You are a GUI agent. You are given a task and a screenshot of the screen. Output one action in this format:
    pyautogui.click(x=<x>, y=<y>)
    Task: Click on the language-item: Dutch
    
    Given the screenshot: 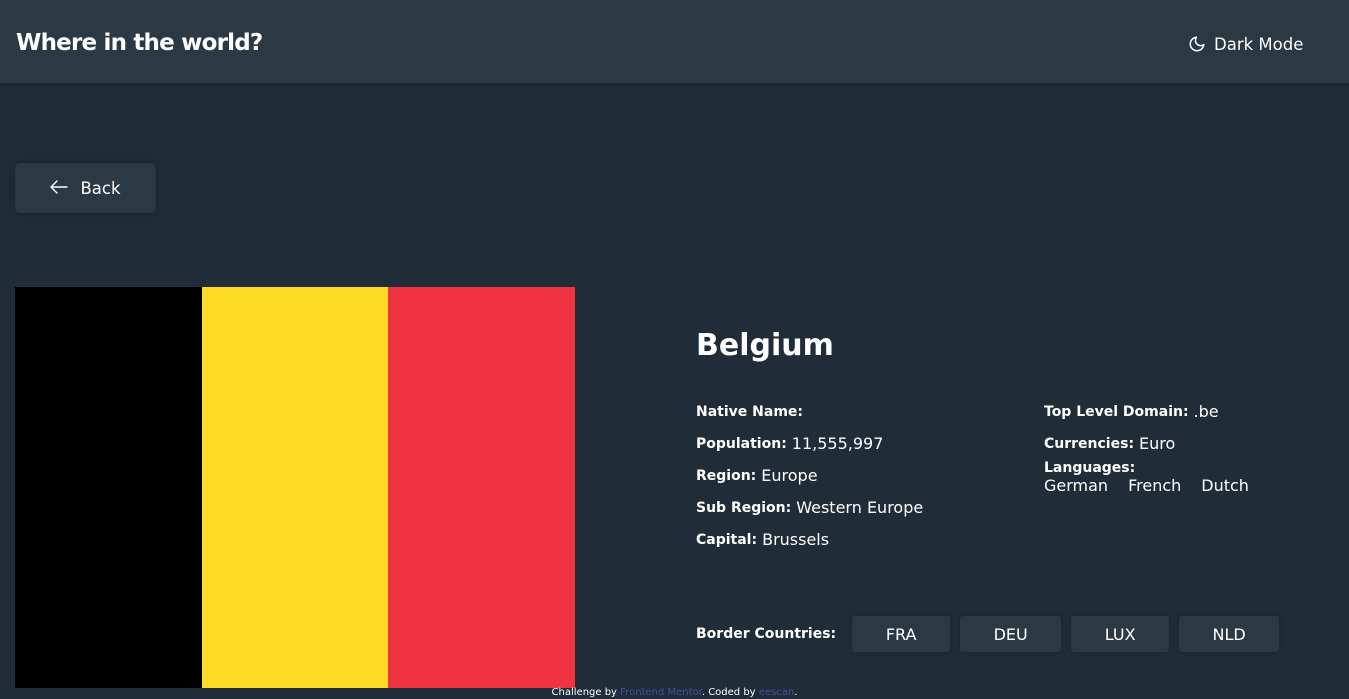 What is the action you would take?
    pyautogui.click(x=1225, y=485)
    